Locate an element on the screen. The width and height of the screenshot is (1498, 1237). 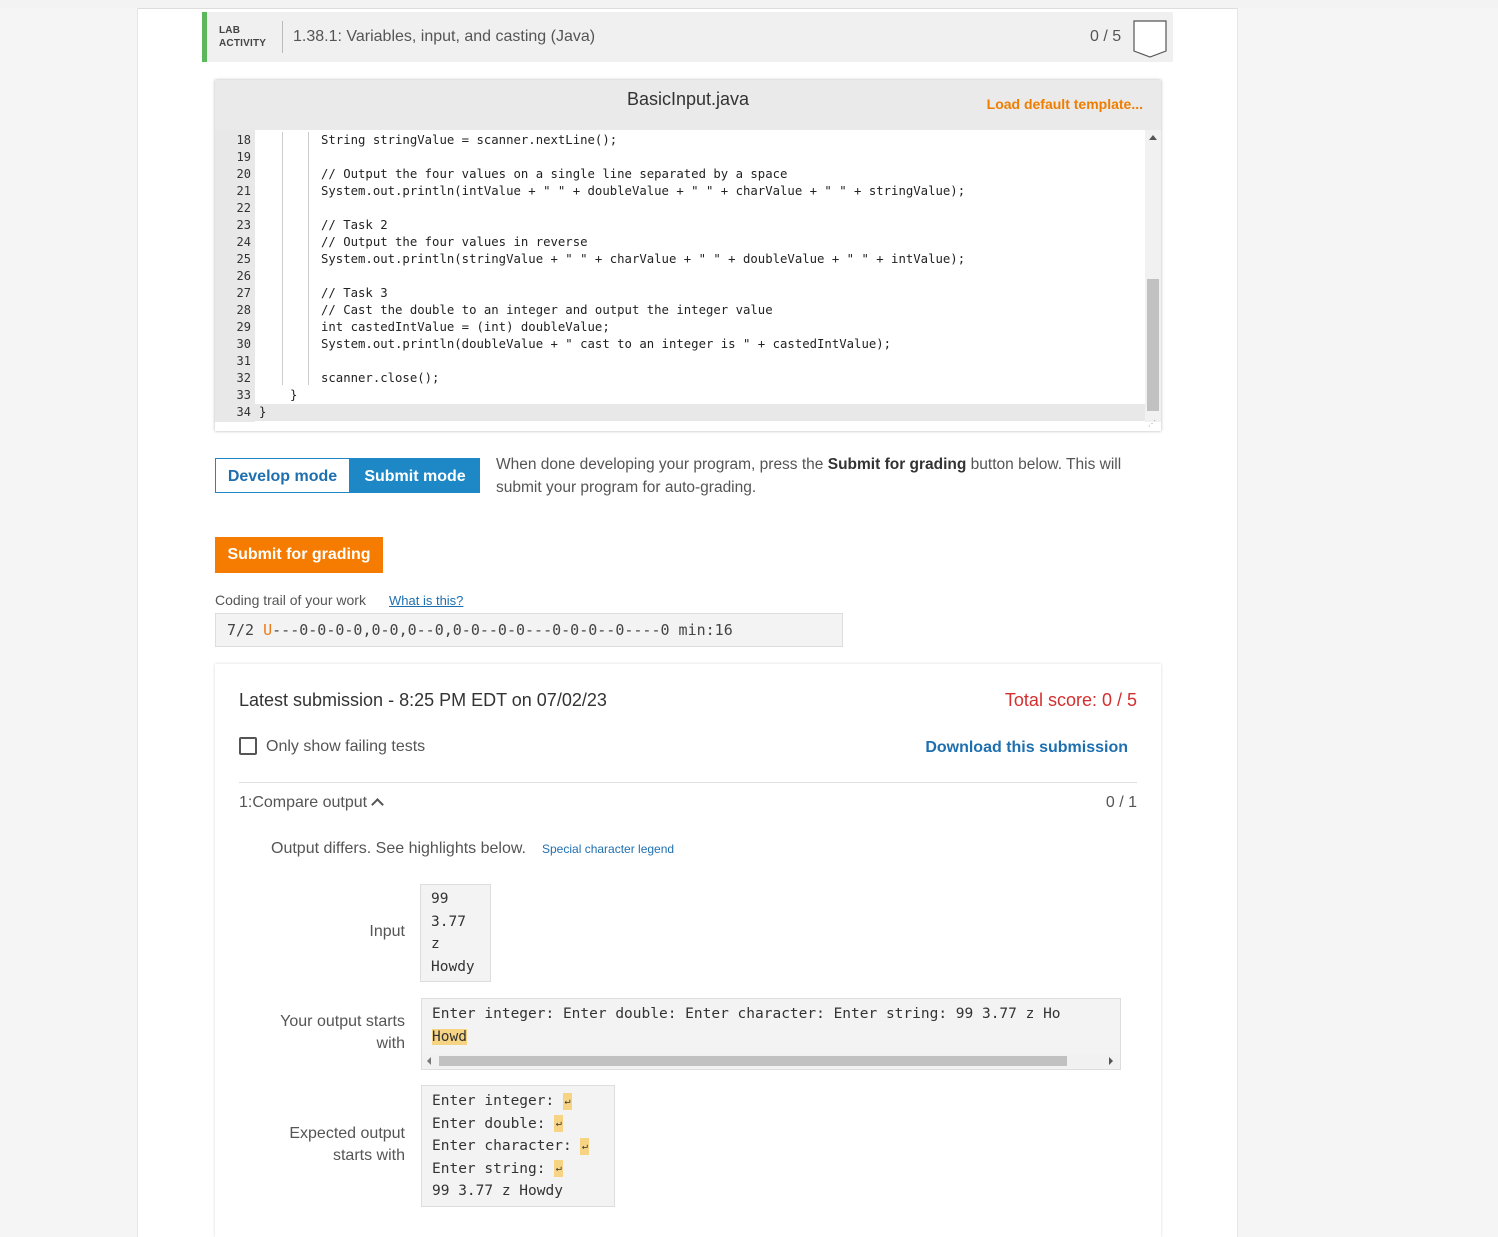
left-margin is located at coordinates (69, 622).